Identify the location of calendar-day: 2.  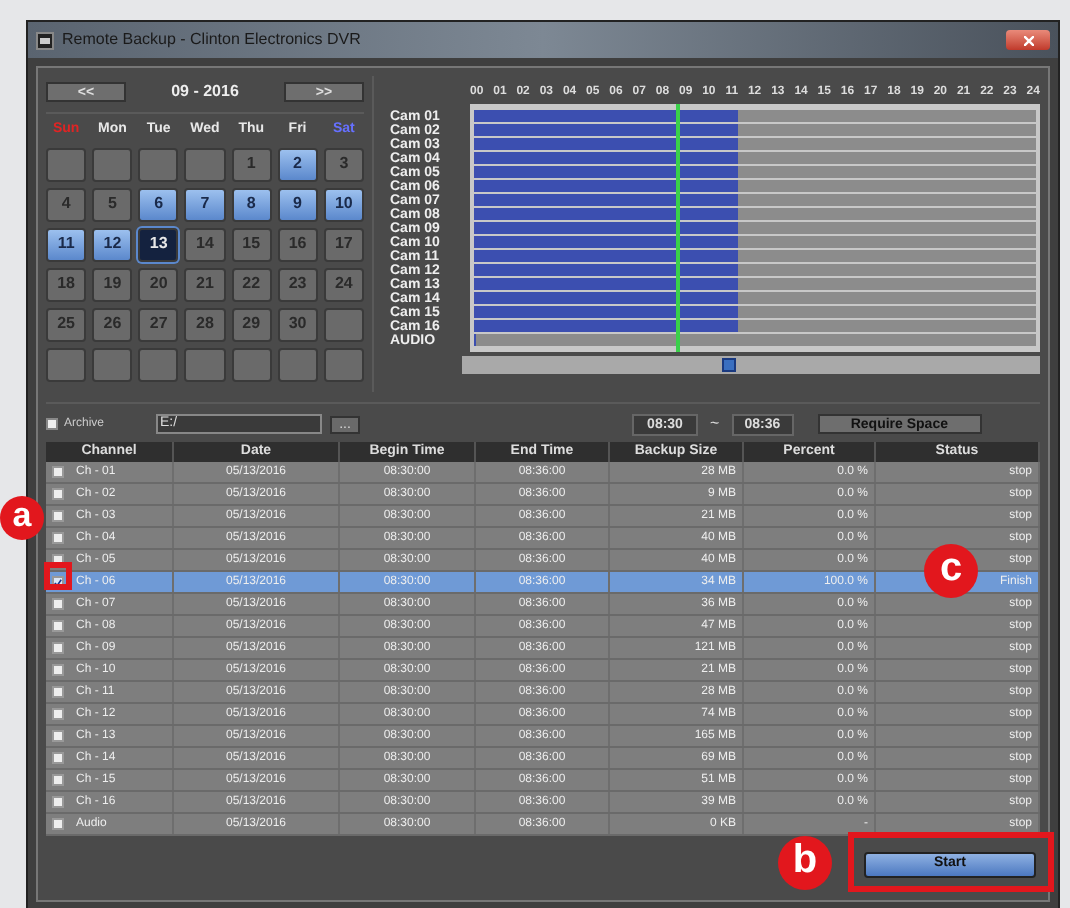
(297, 164).